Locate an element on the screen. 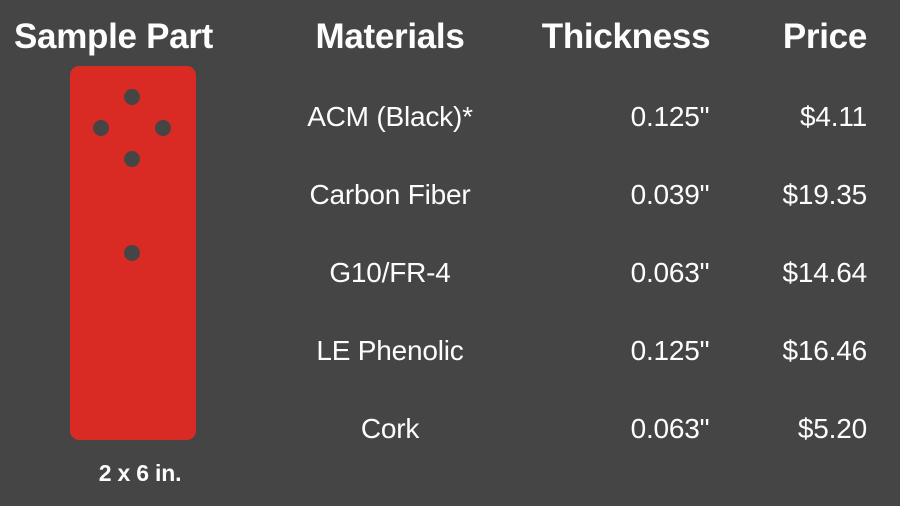 Image resolution: width=900 pixels, height=506 pixels. cell-price: $19.35 is located at coordinates (825, 194).